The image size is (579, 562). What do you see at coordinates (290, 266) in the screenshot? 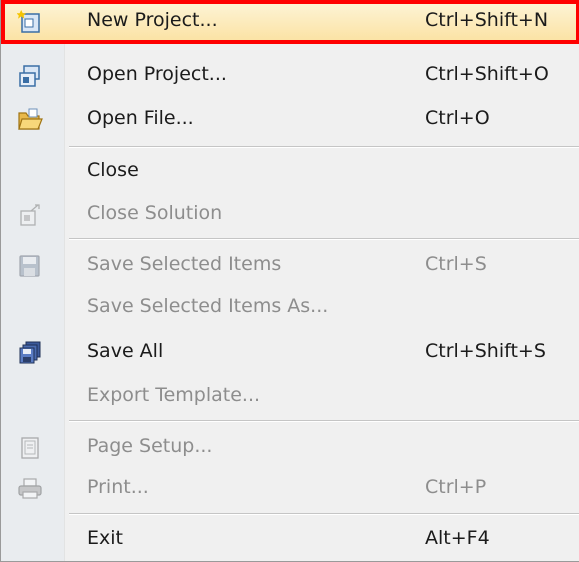
I see `menu-item-save-selected-items: Save Selected Items Ctrl+S` at bounding box center [290, 266].